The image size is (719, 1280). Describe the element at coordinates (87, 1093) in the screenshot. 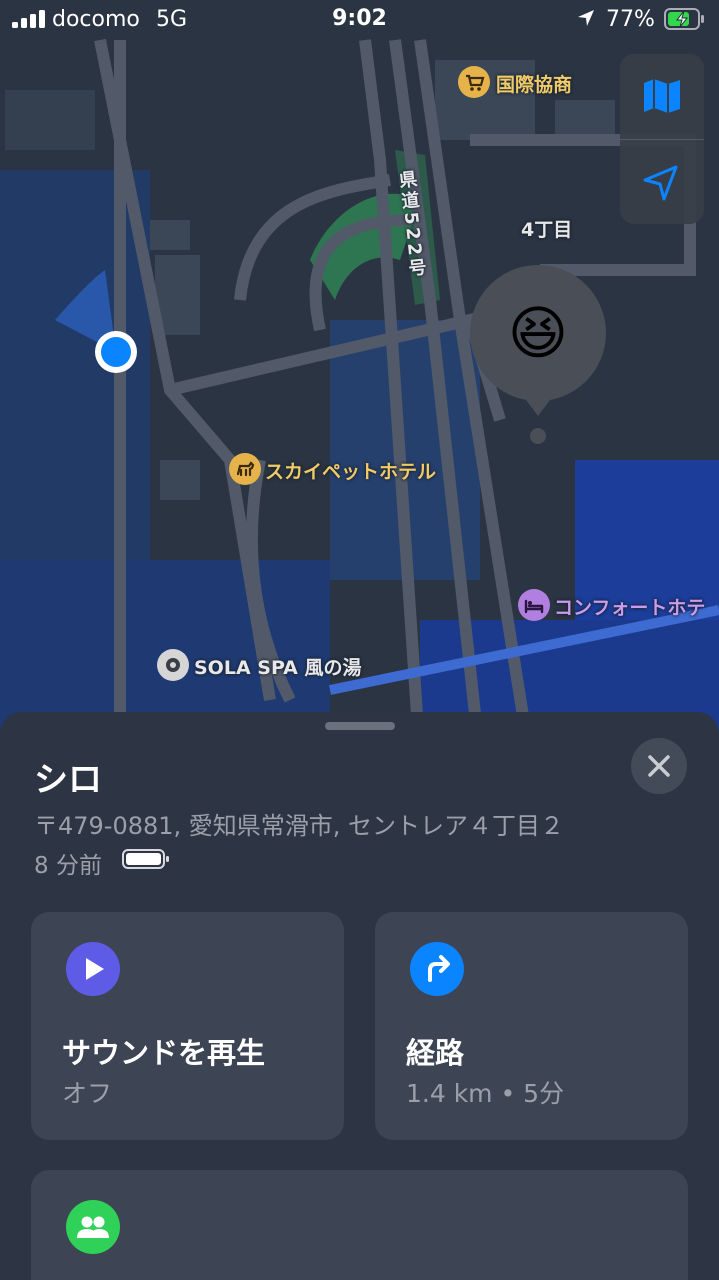

I see `play-sound-status: オフ` at that location.